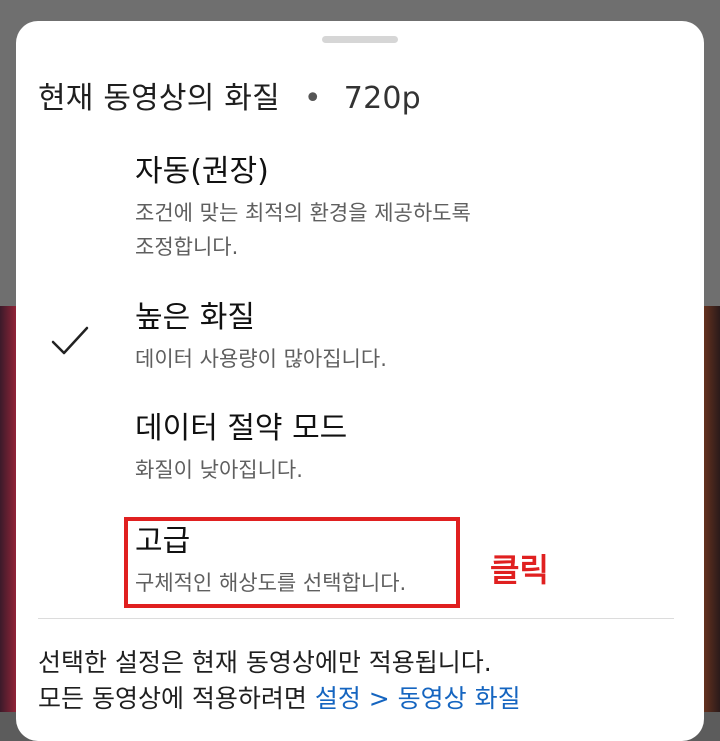  What do you see at coordinates (195, 317) in the screenshot?
I see `option-high-quality-label: 높은 화질` at bounding box center [195, 317].